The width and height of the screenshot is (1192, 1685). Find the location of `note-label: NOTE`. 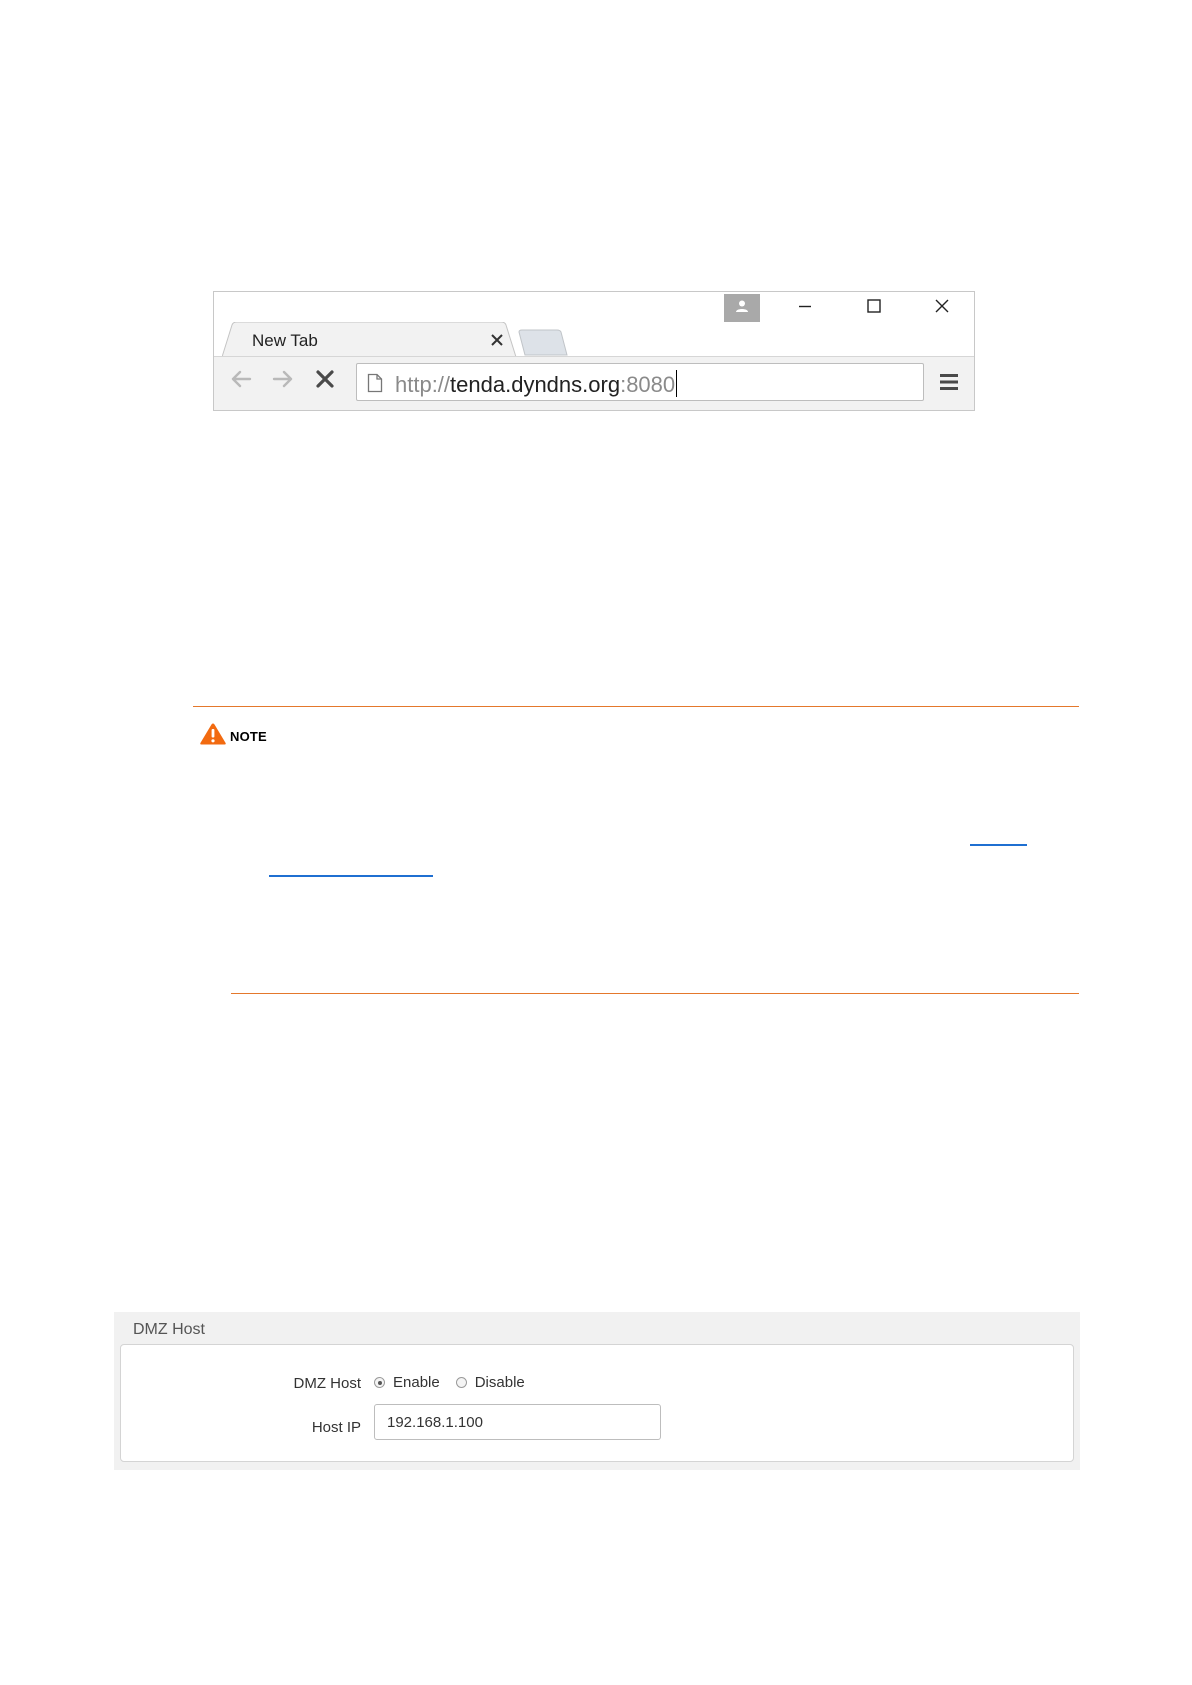

note-label: NOTE is located at coordinates (248, 736).